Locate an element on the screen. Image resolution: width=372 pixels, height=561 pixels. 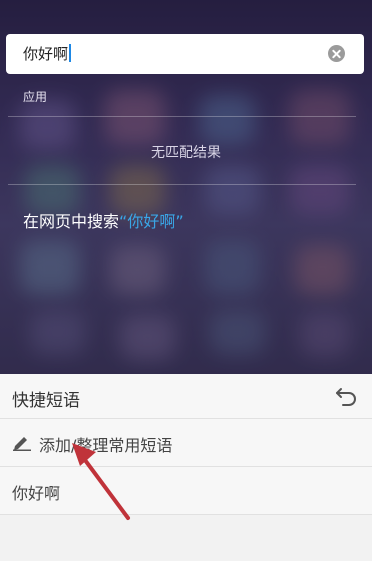
web-search-link: 在网页中搜索“你好啊” is located at coordinates (103, 220).